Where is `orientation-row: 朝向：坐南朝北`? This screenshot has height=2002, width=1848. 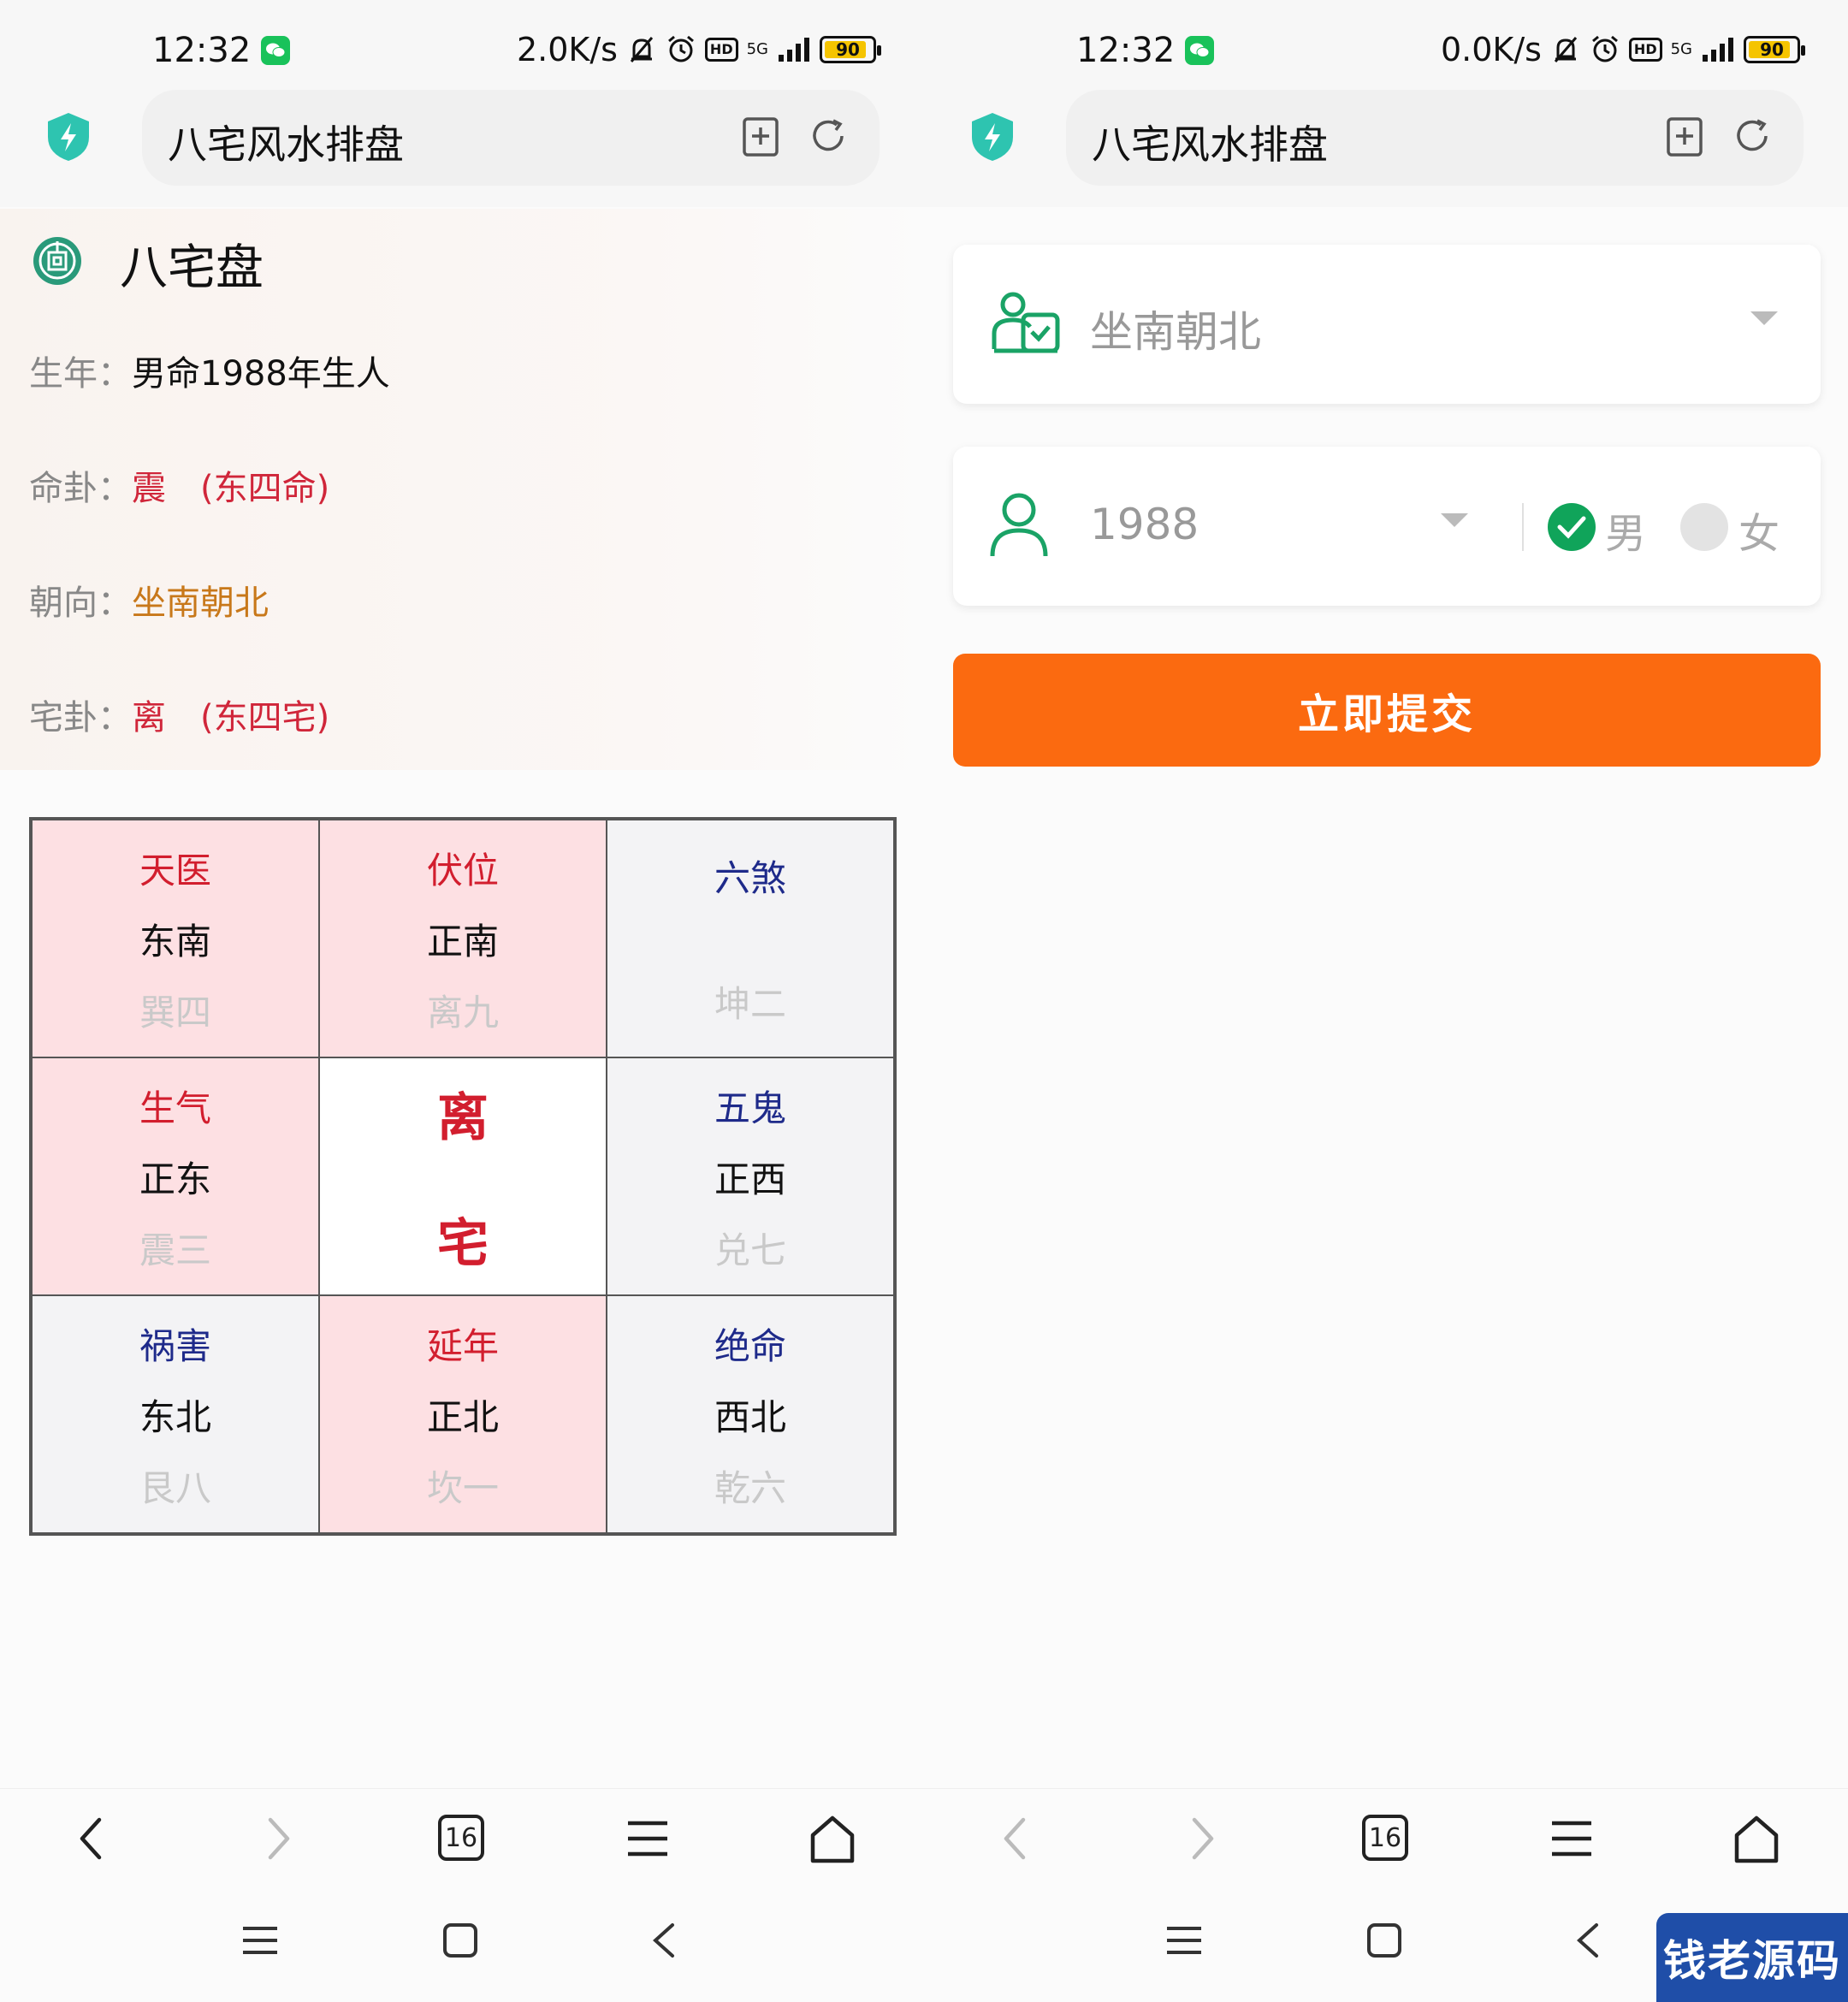
orientation-row: 朝向：坐南朝北 is located at coordinates (149, 603).